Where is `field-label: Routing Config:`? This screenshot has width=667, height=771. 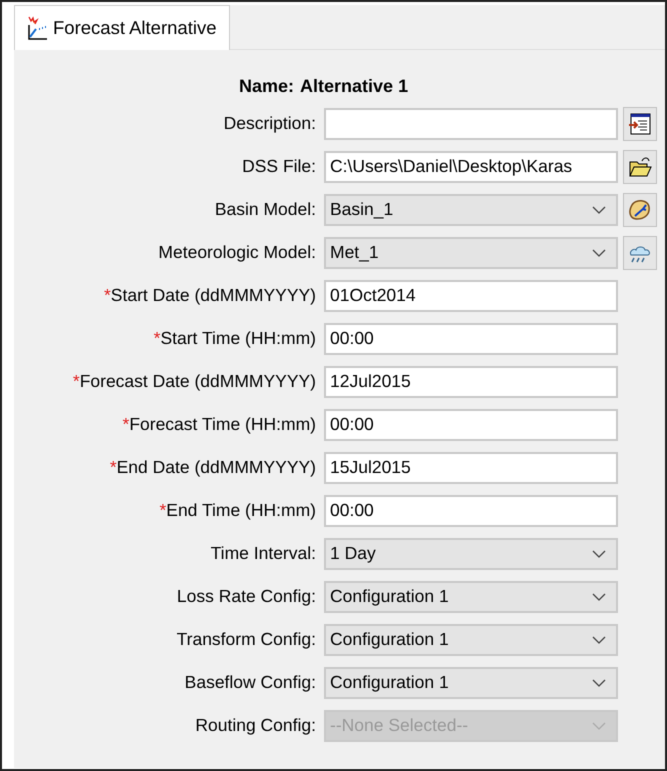
field-label: Routing Config: is located at coordinates (255, 725).